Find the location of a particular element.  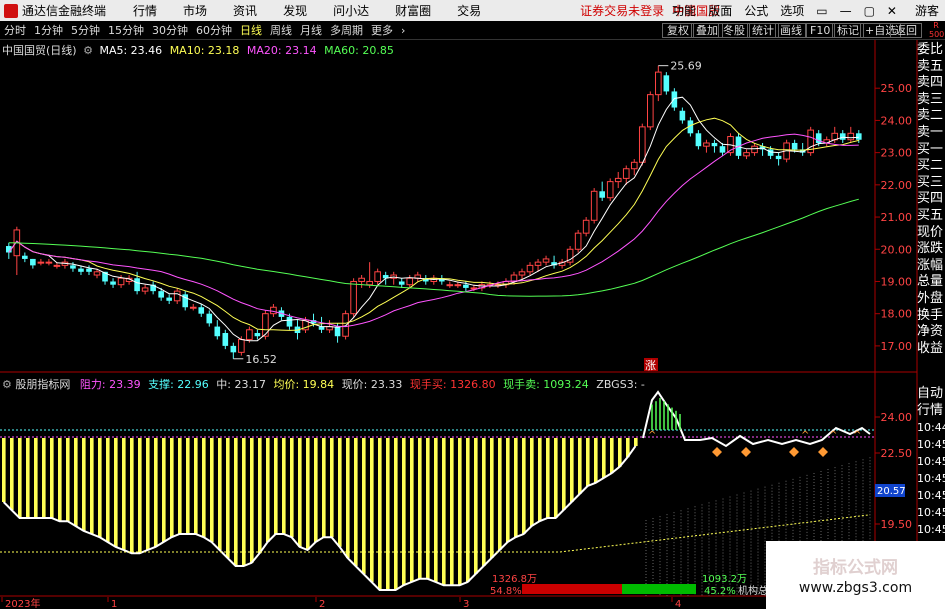

right-label: 涨跌 is located at coordinates (931, 249).